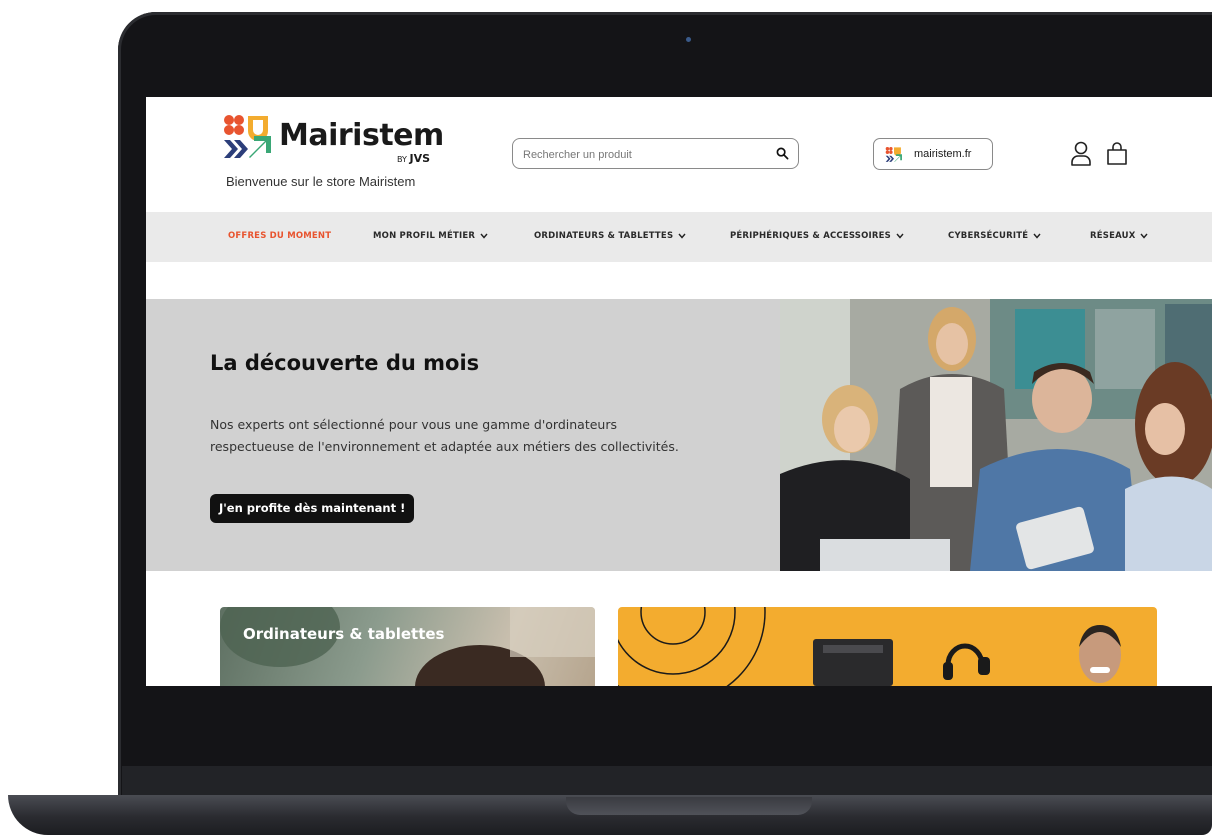  Describe the element at coordinates (893, 154) in the screenshot. I see `mini-logo-icon` at that location.